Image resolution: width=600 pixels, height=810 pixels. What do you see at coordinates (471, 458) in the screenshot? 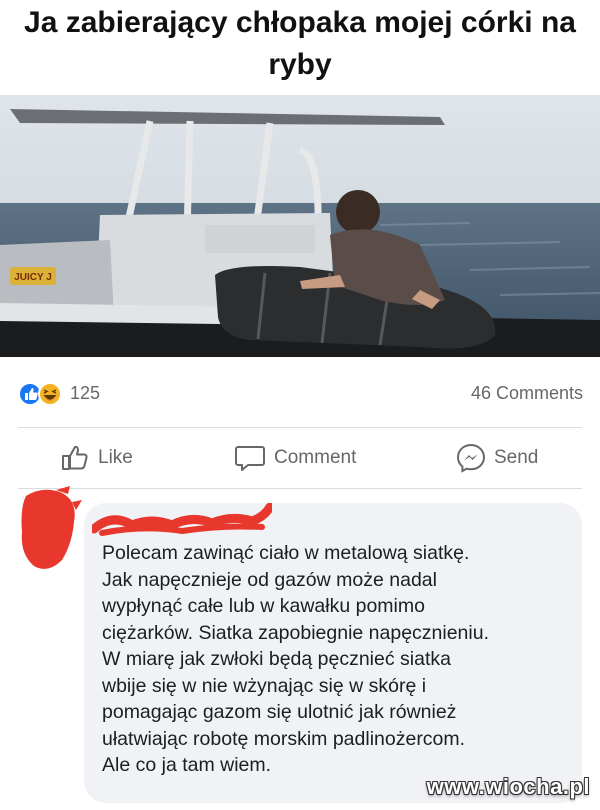
I see `messenger-icon` at bounding box center [471, 458].